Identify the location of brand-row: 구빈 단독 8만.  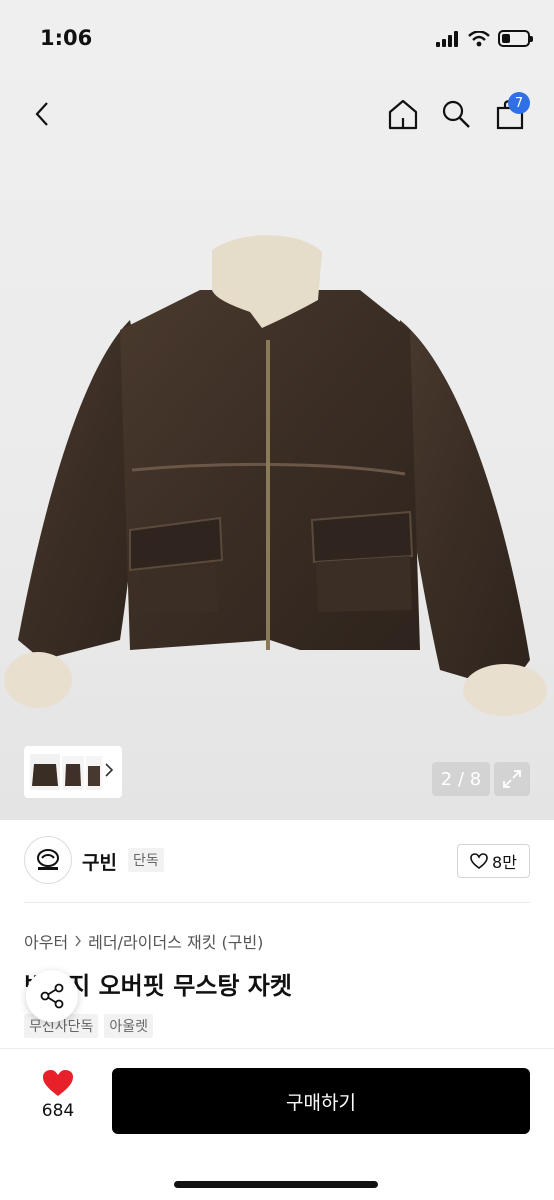
(277, 861).